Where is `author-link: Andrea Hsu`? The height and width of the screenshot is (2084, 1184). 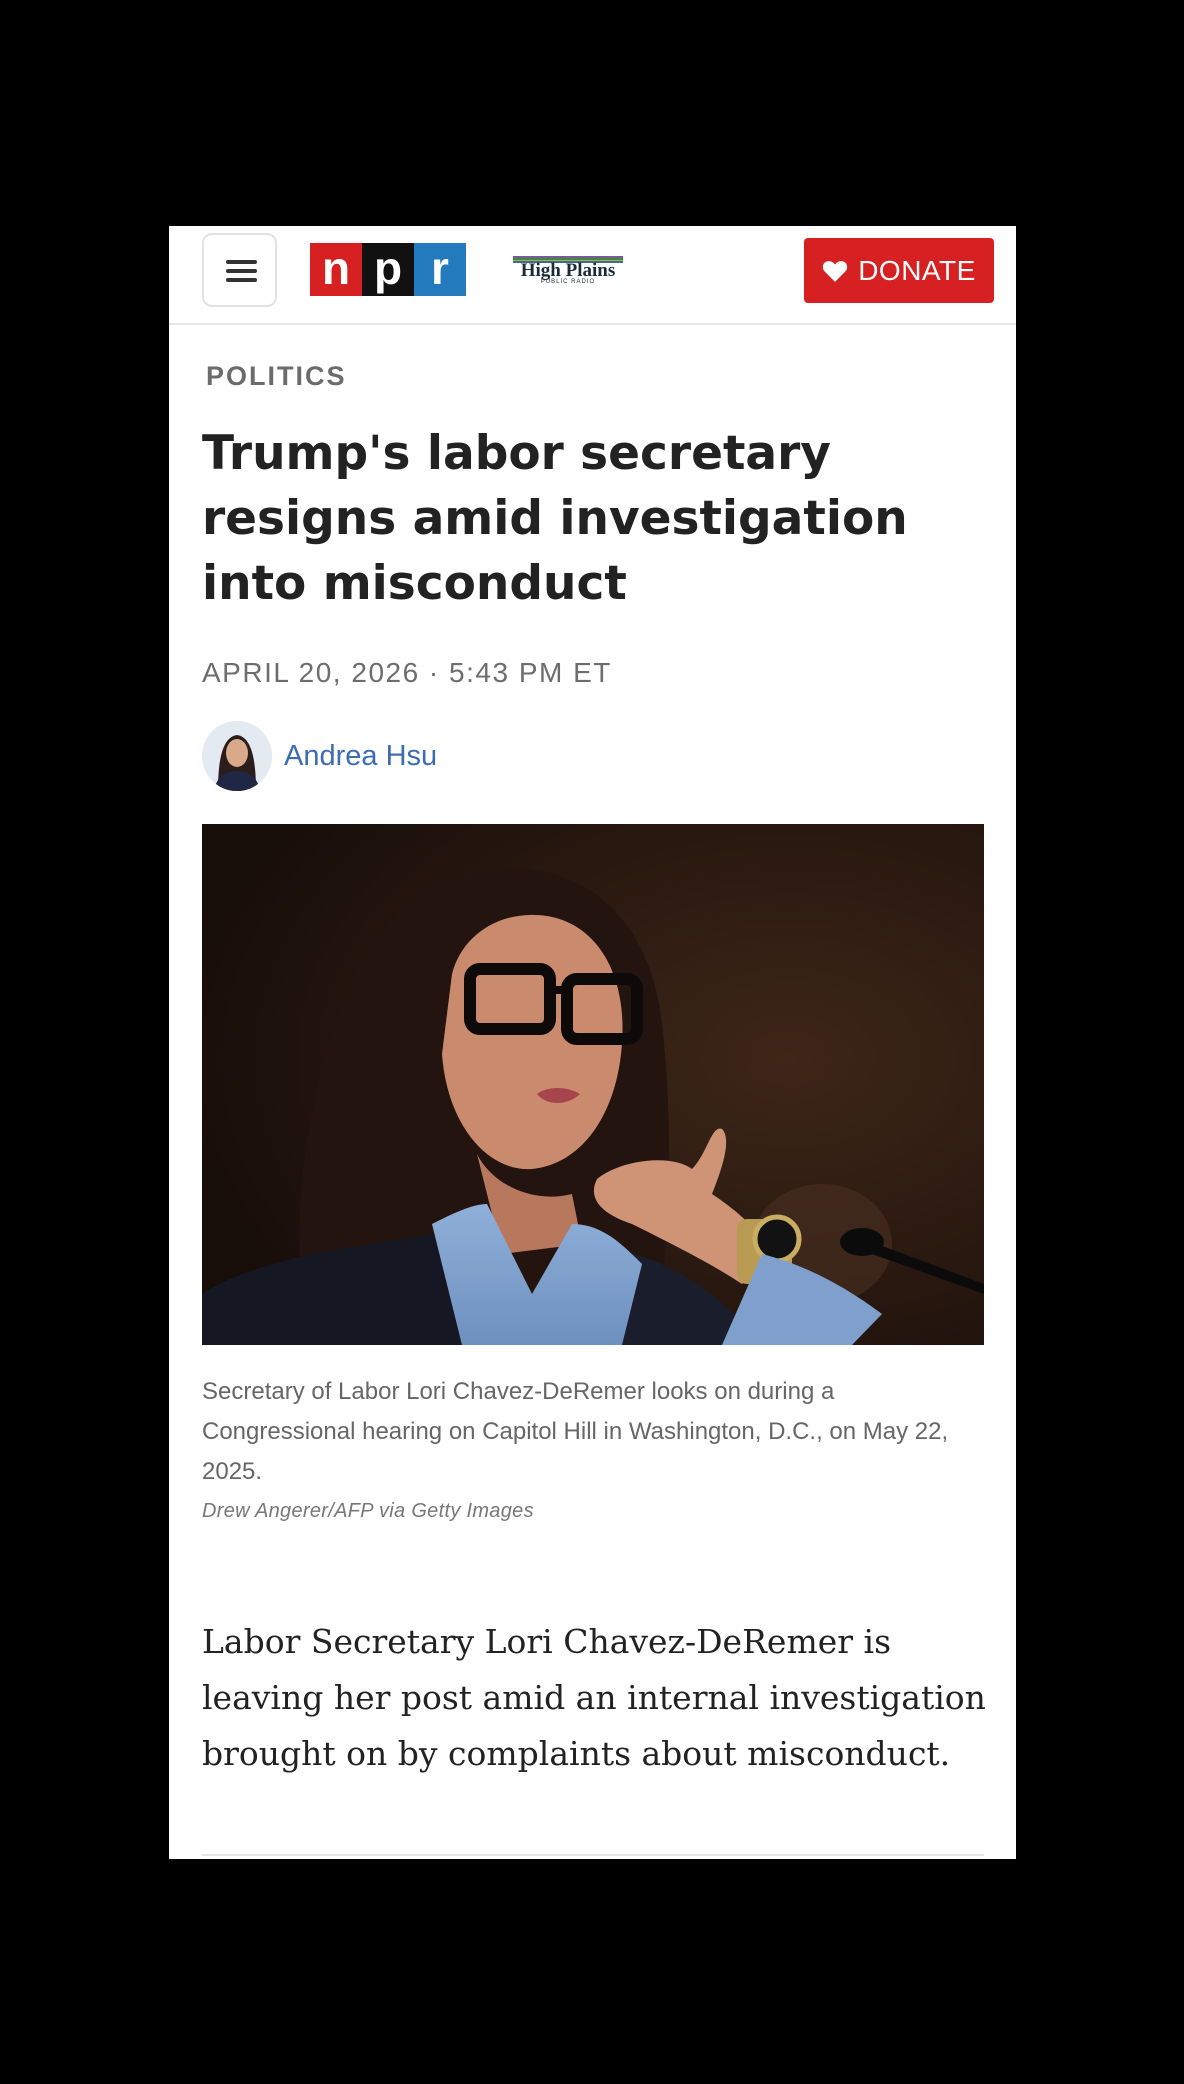 author-link: Andrea Hsu is located at coordinates (360, 756).